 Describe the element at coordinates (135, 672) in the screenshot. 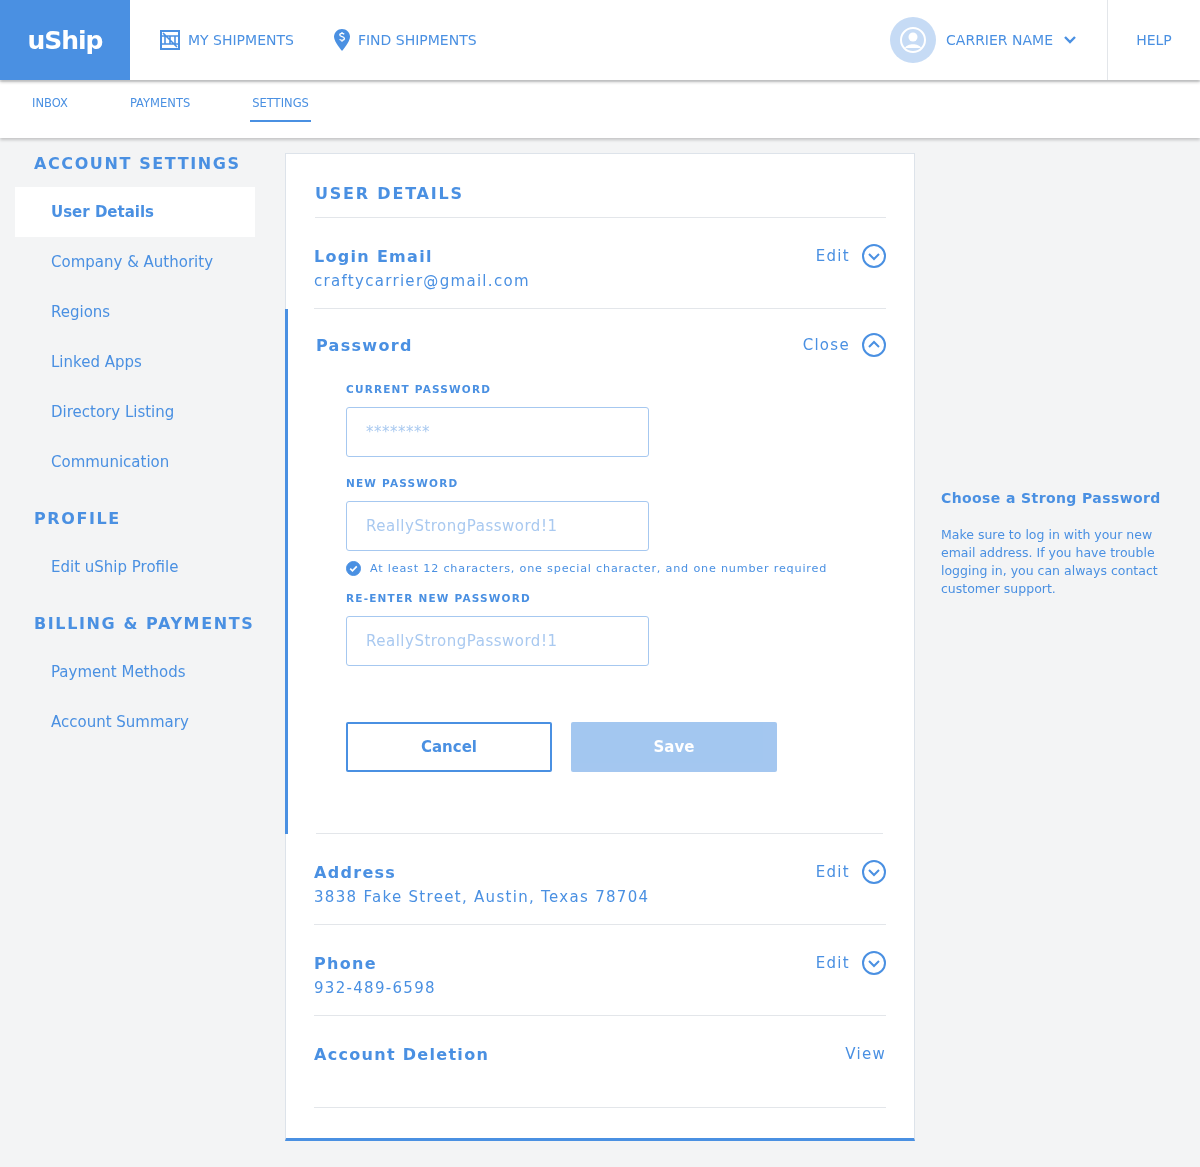

I see `sidebar-item: Payment Methods` at that location.